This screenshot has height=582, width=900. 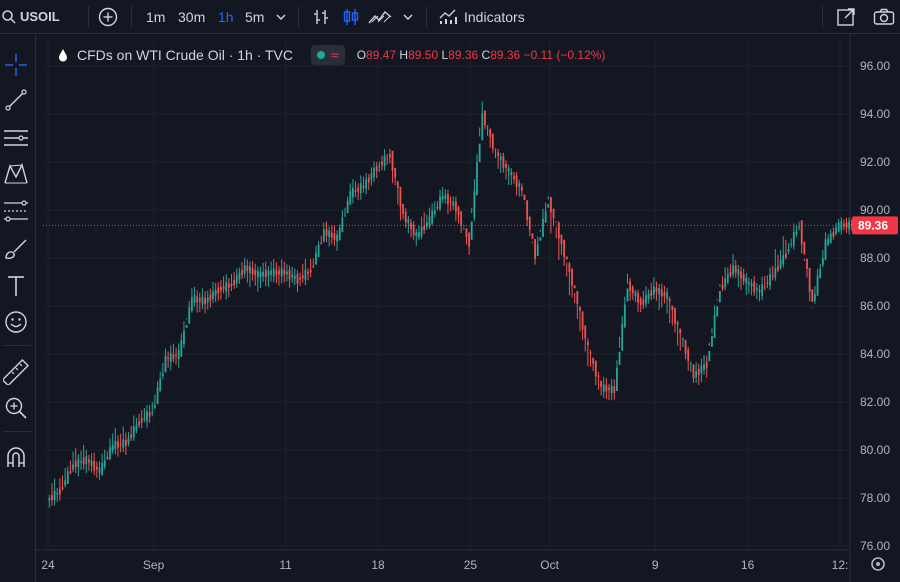 What do you see at coordinates (448, 16) in the screenshot?
I see `indicators-icon` at bounding box center [448, 16].